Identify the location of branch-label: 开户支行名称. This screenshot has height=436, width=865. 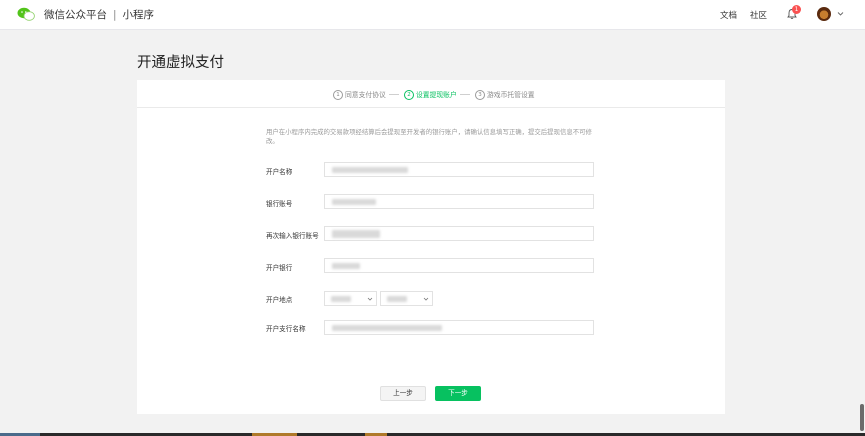
(286, 329).